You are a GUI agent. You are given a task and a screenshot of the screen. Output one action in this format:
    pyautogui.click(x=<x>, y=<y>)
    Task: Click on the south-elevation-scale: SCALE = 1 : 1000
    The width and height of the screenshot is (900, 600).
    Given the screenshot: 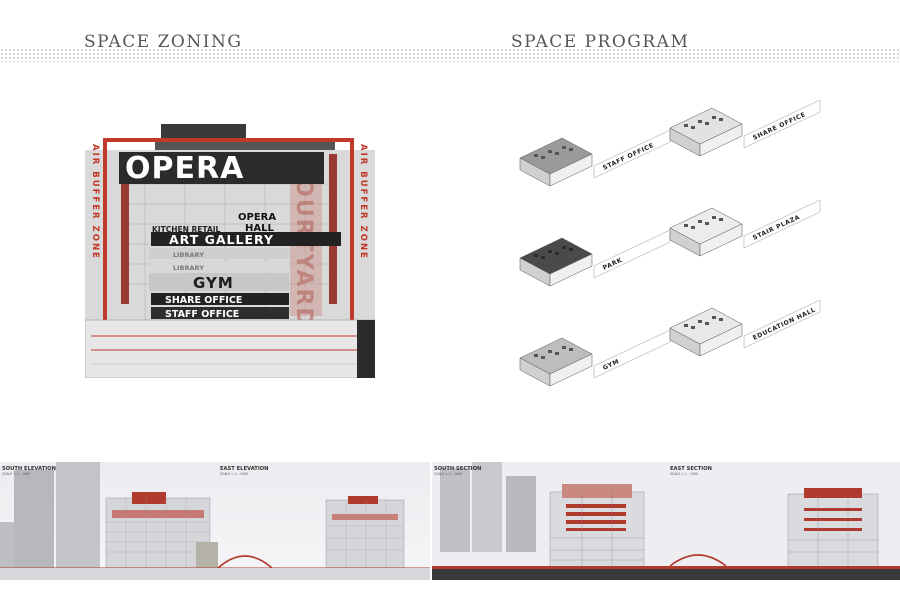 What is the action you would take?
    pyautogui.click(x=16, y=474)
    